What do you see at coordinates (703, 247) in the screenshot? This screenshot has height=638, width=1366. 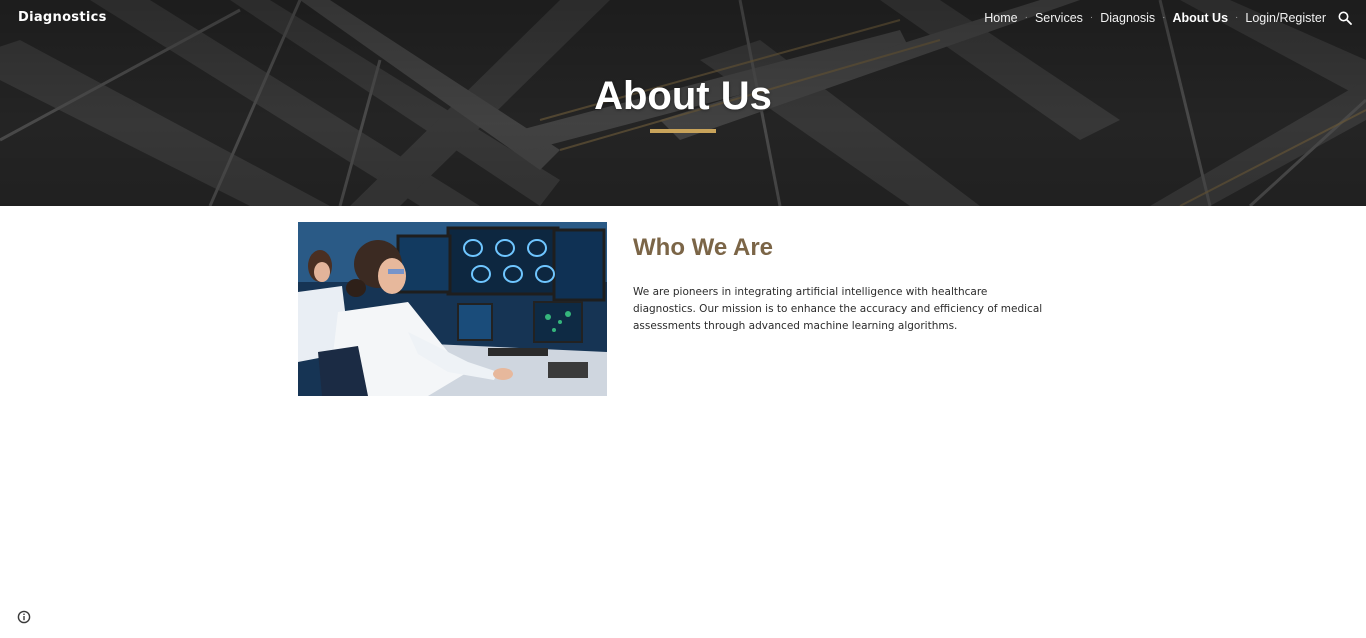 I see `section-heading: Who We Are` at bounding box center [703, 247].